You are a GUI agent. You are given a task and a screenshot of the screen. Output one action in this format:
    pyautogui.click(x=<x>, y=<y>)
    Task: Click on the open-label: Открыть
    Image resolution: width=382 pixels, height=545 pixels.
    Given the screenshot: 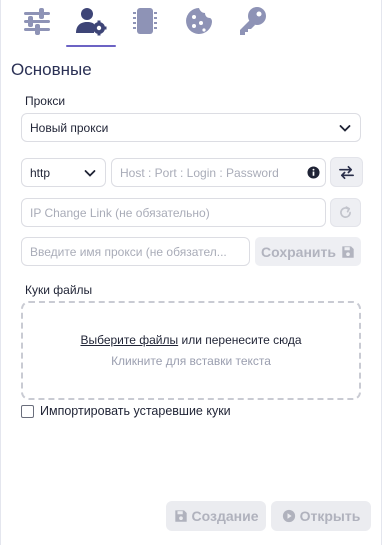 What is the action you would take?
    pyautogui.click(x=330, y=516)
    